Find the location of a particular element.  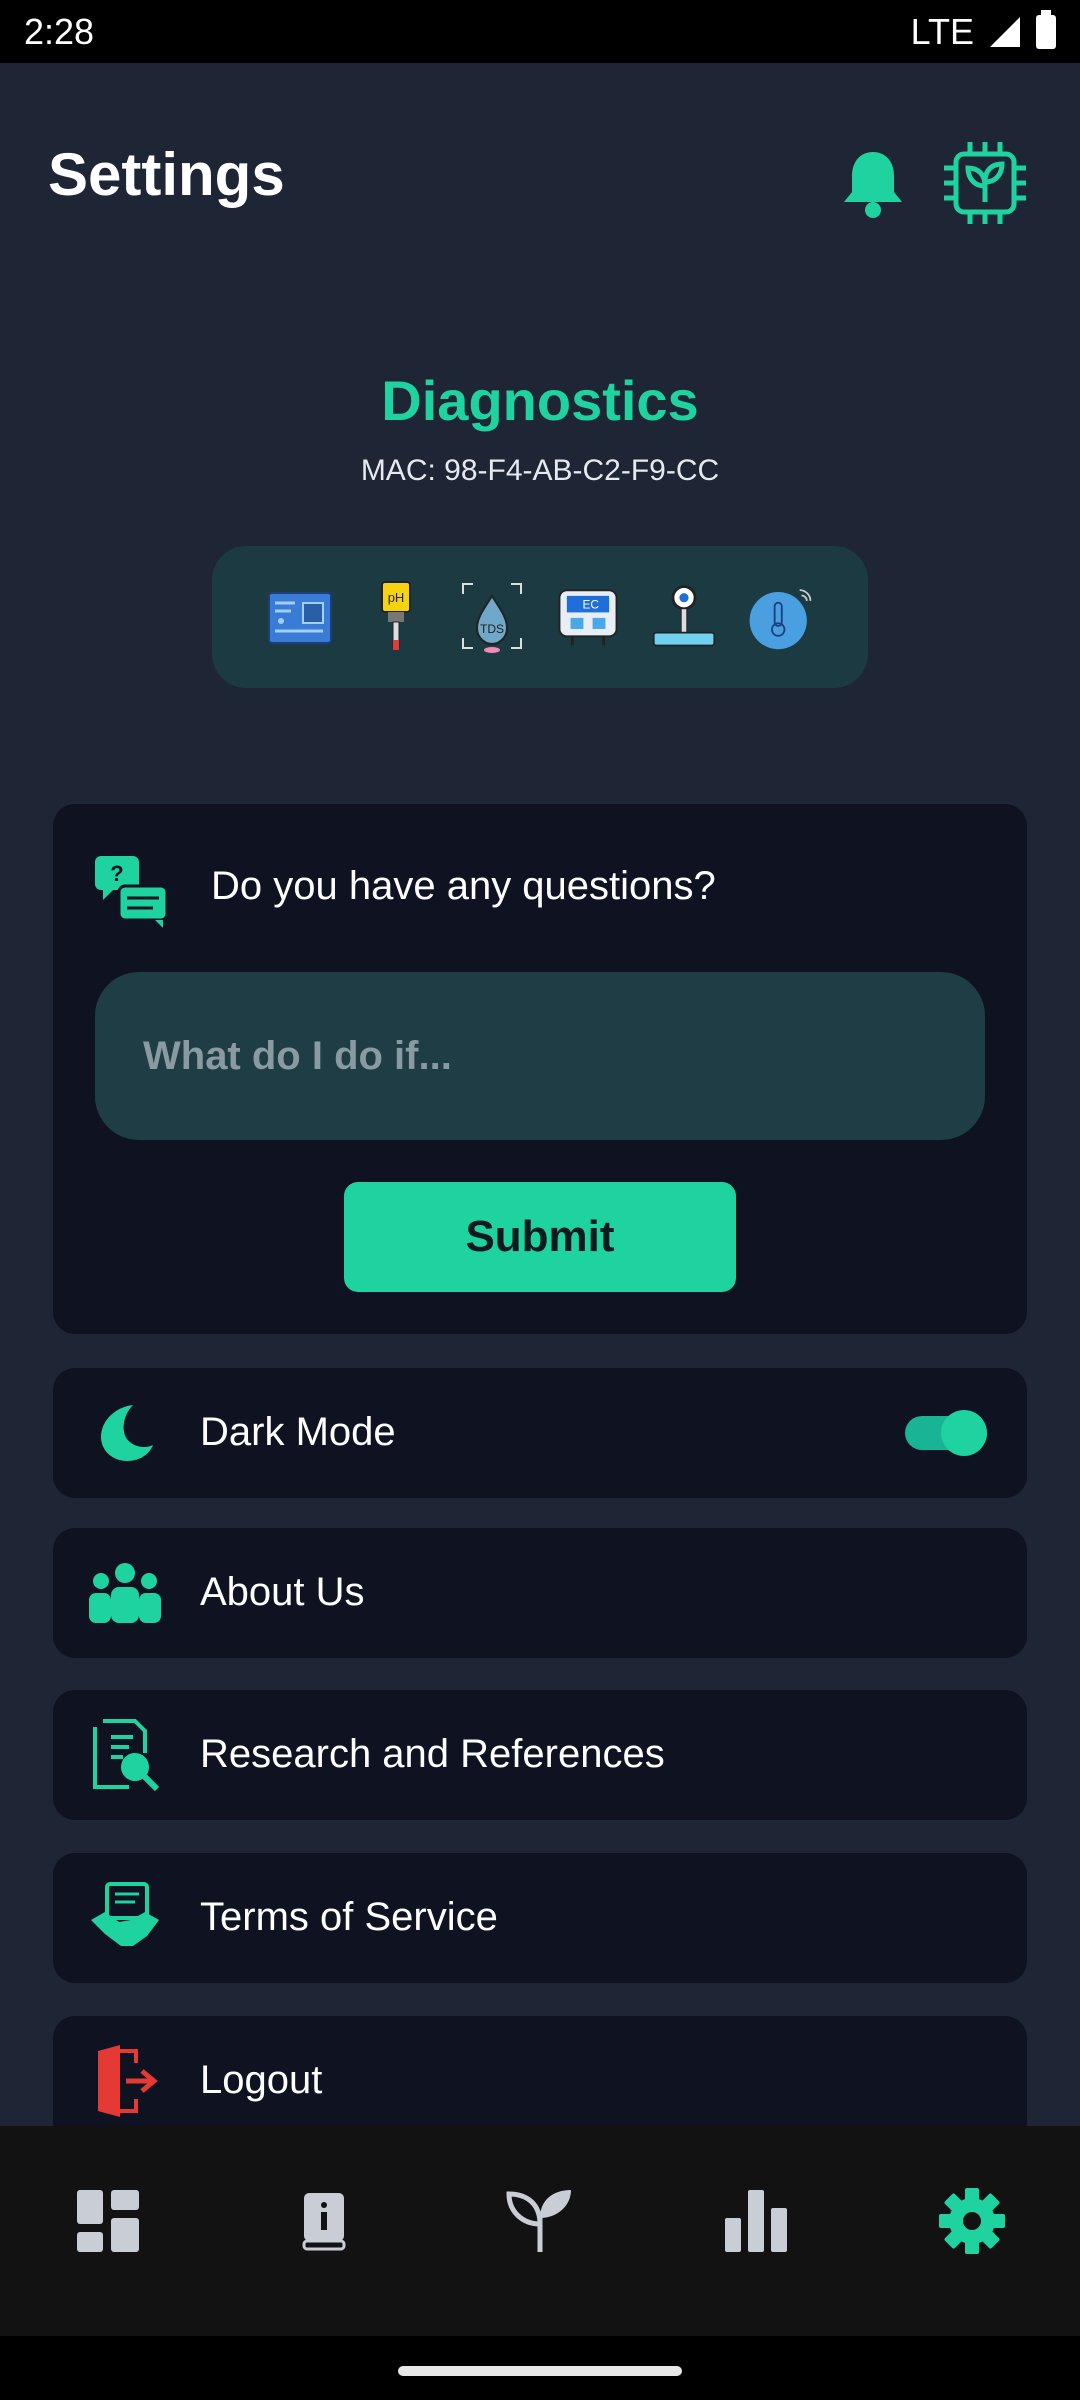

status-indicators: LTE is located at coordinates (983, 31).